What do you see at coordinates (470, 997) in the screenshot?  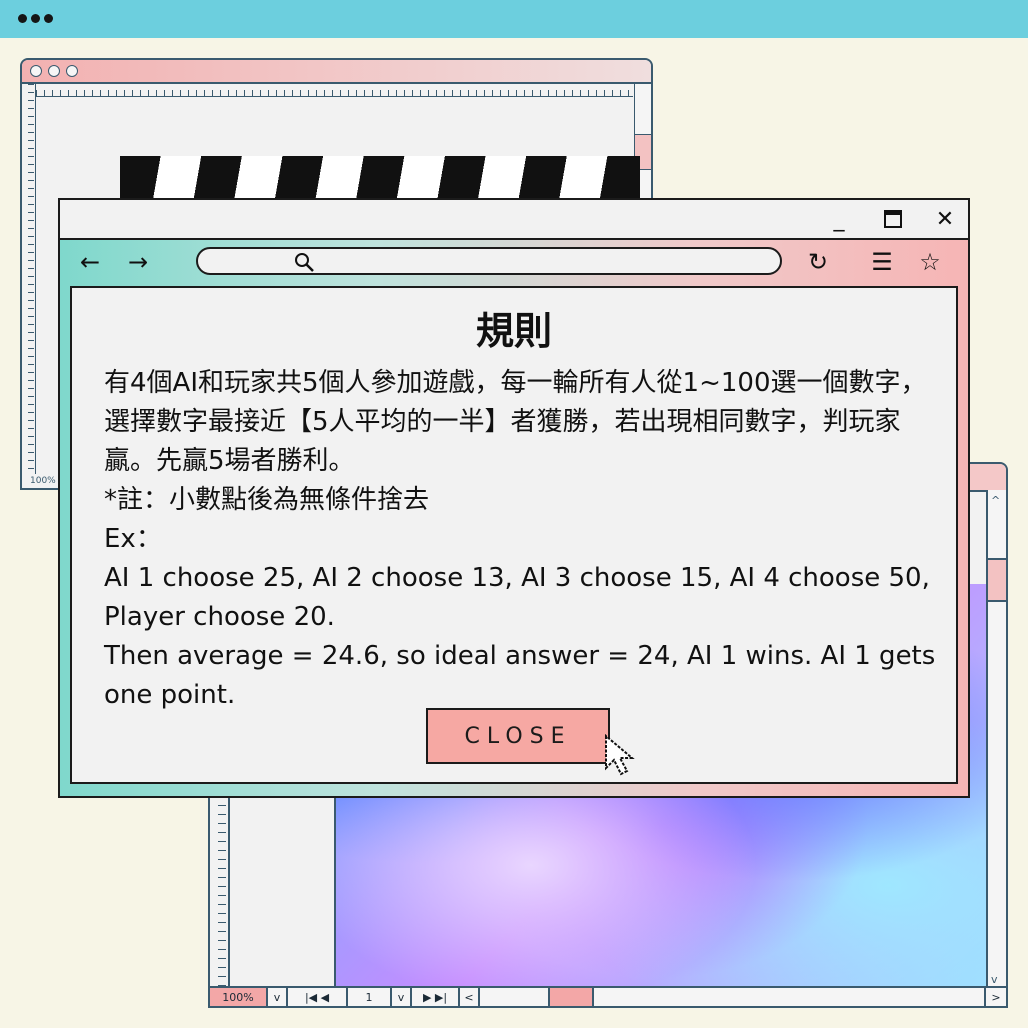 I see `scroll-left-icon: <` at bounding box center [470, 997].